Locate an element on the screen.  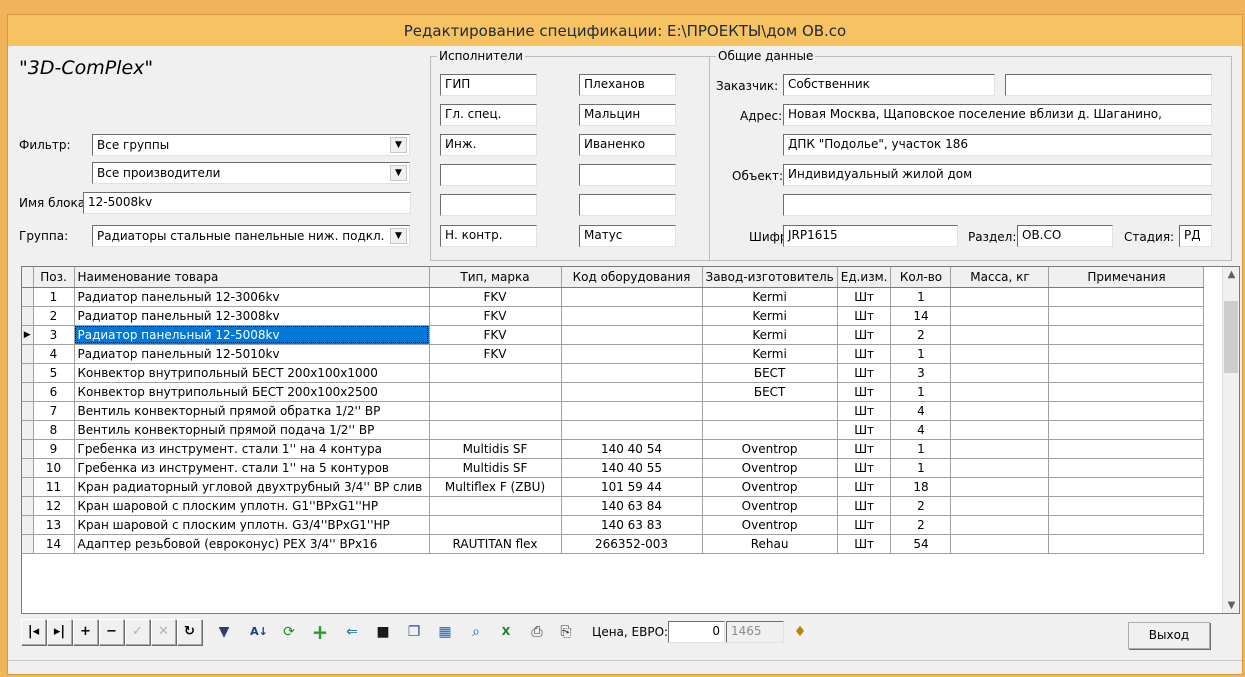
column-header-name: Наименование товара is located at coordinates (252, 277).